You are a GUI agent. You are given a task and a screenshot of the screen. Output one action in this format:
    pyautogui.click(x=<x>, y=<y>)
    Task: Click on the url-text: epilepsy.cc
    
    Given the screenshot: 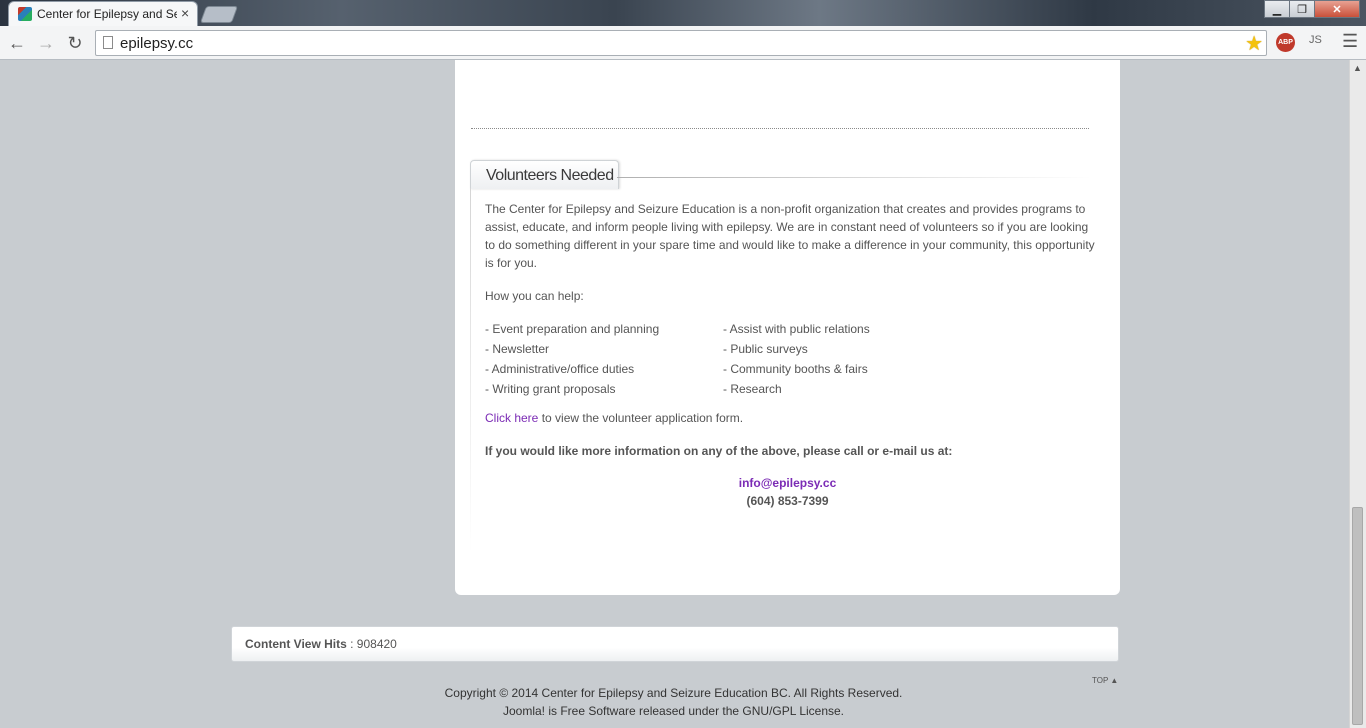 What is the action you would take?
    pyautogui.click(x=156, y=43)
    